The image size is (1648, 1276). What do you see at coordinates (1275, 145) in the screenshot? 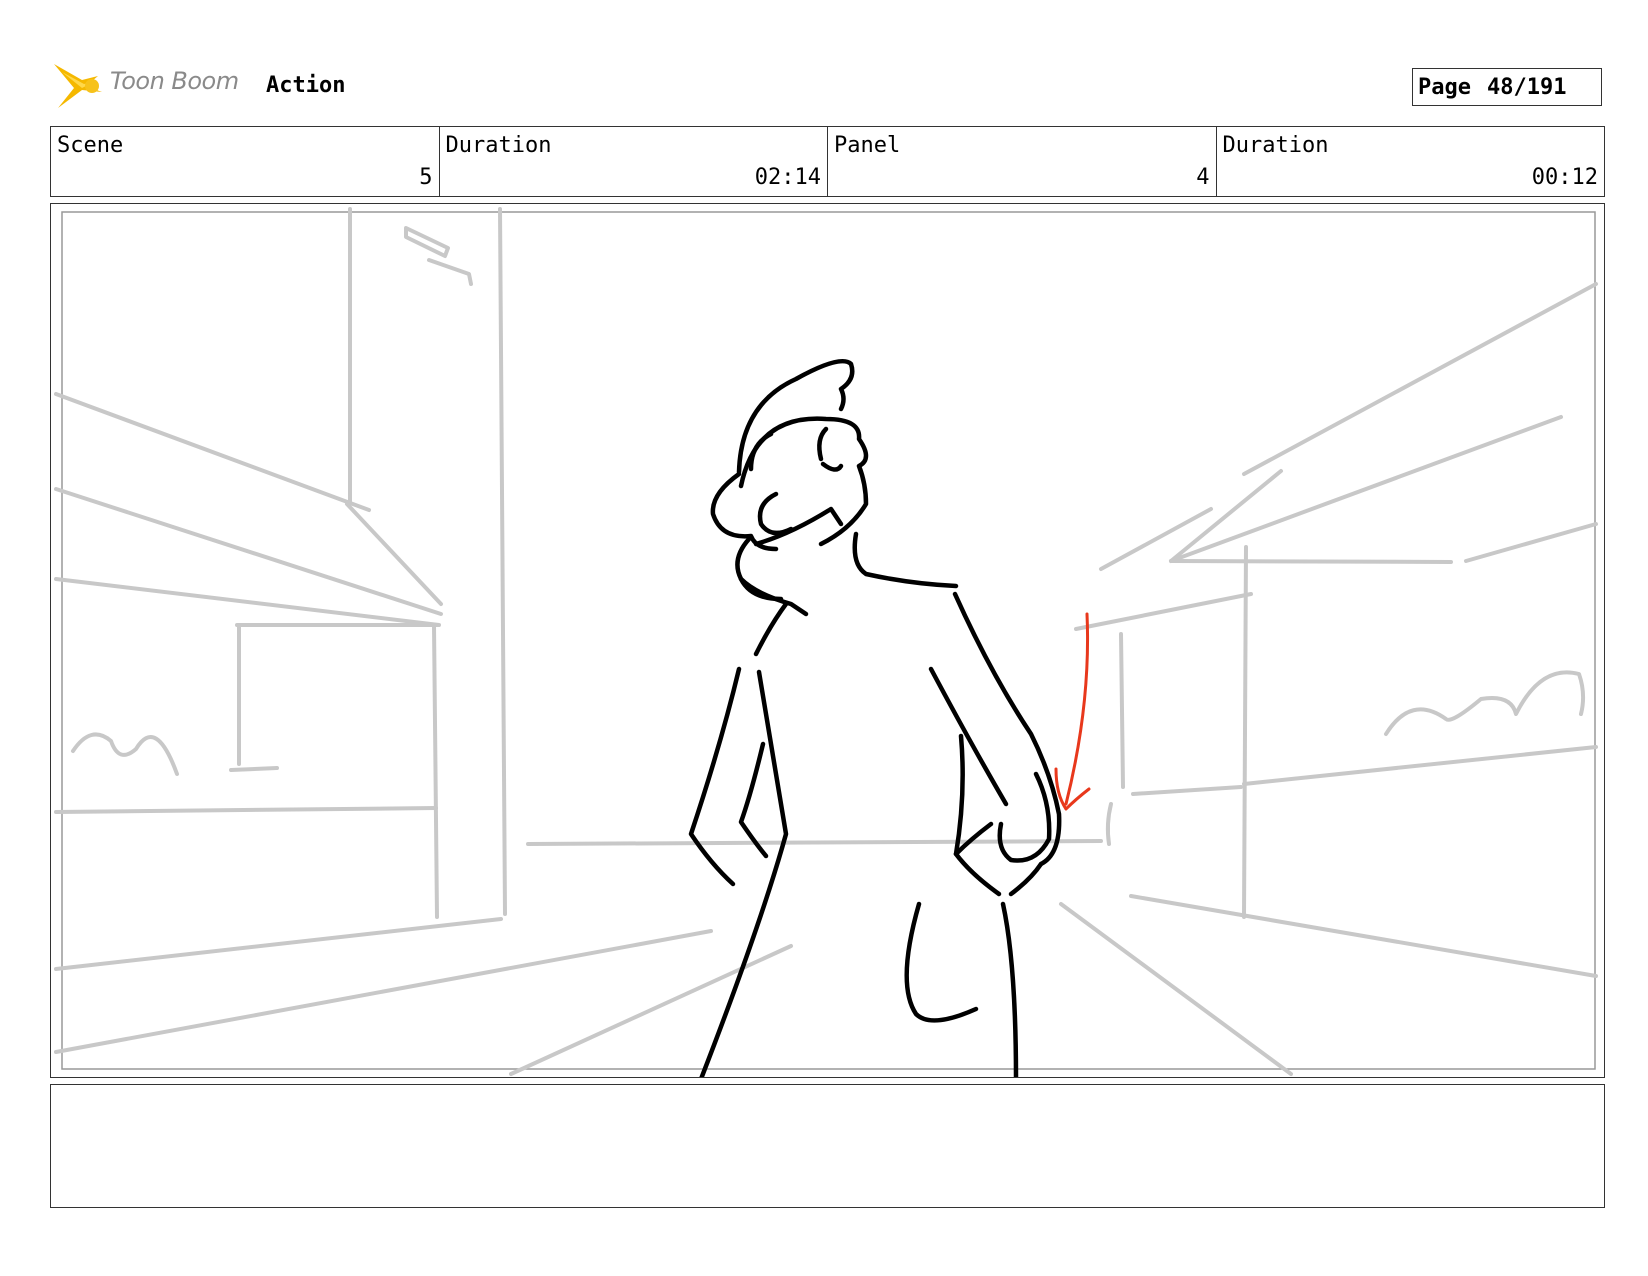
I see `panel-duration-label: Duration` at bounding box center [1275, 145].